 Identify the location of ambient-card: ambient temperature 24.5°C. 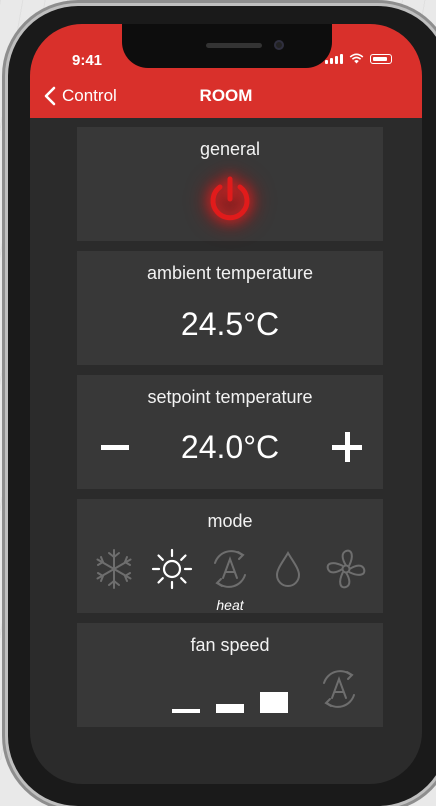
(230, 308).